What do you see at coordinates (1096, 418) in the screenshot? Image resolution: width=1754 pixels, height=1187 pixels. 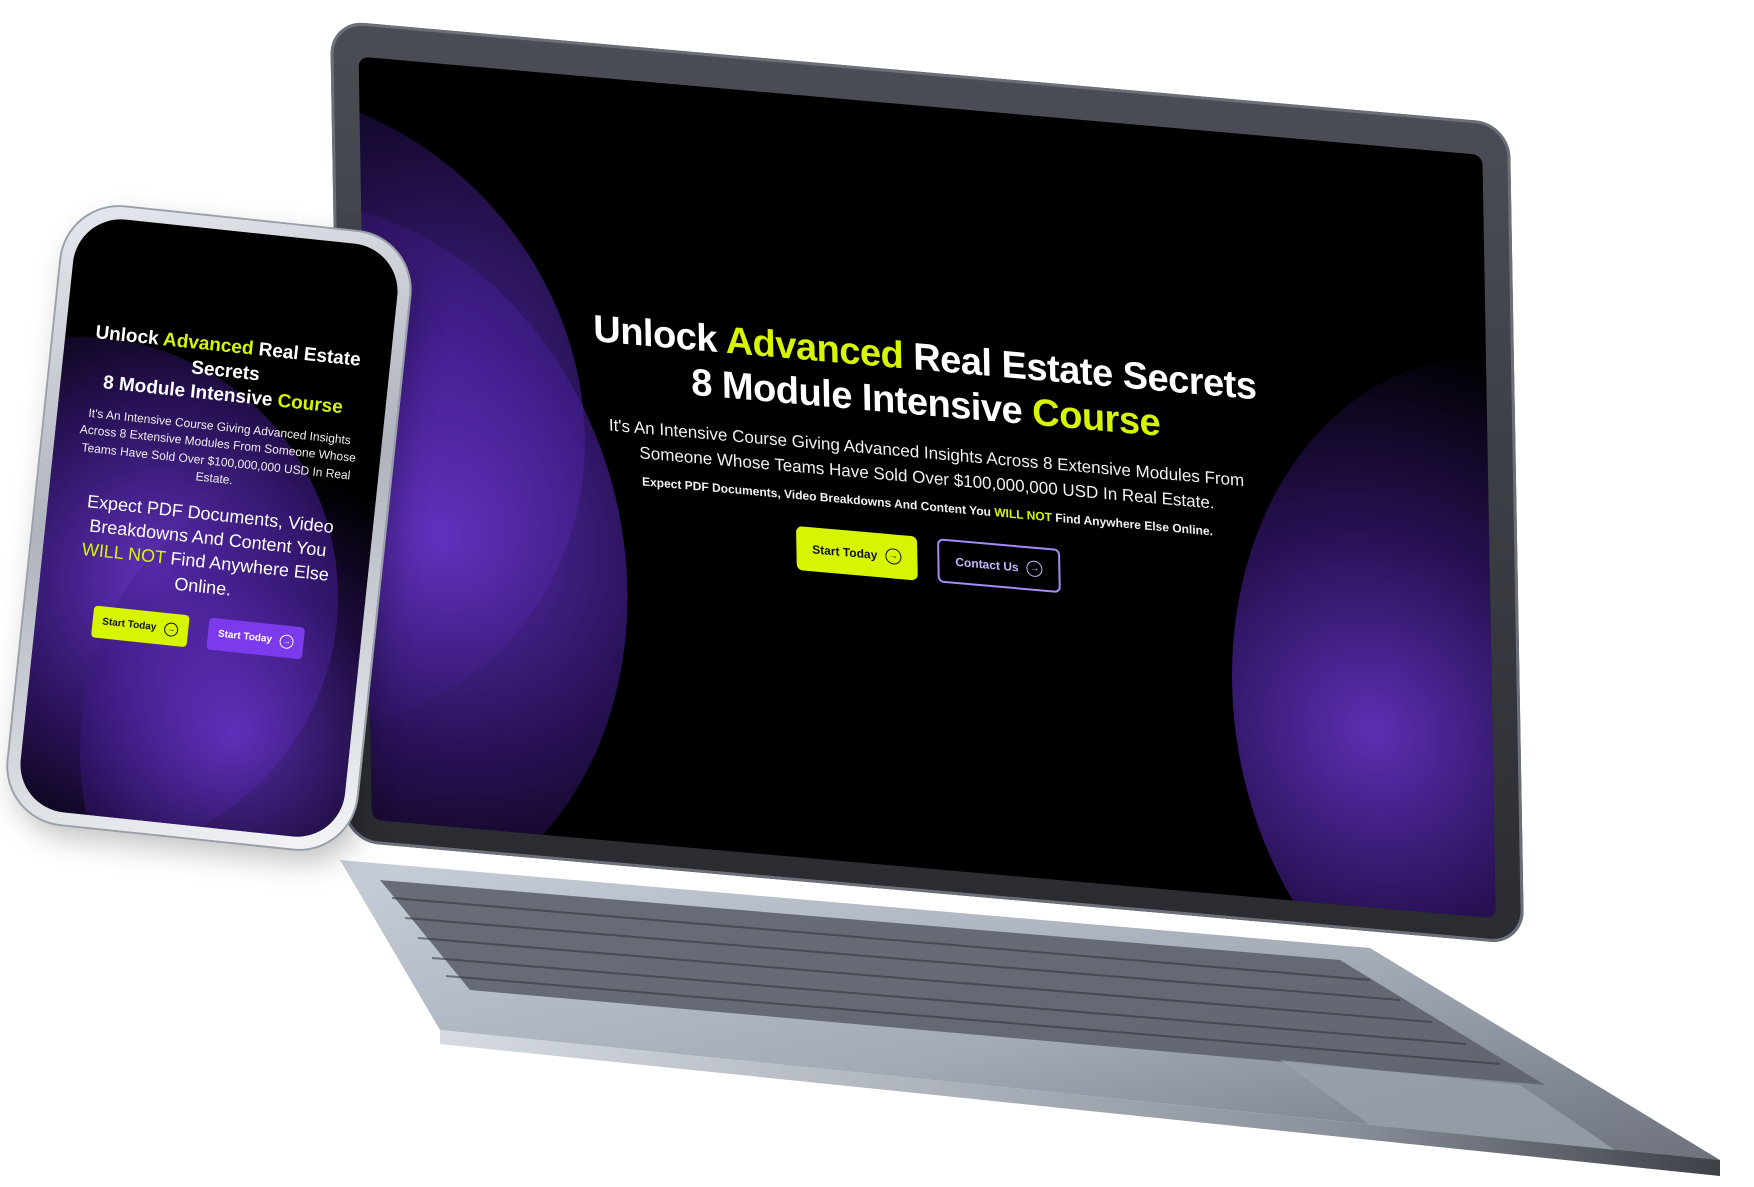 I see `laptop-title-accent-2: Course` at bounding box center [1096, 418].